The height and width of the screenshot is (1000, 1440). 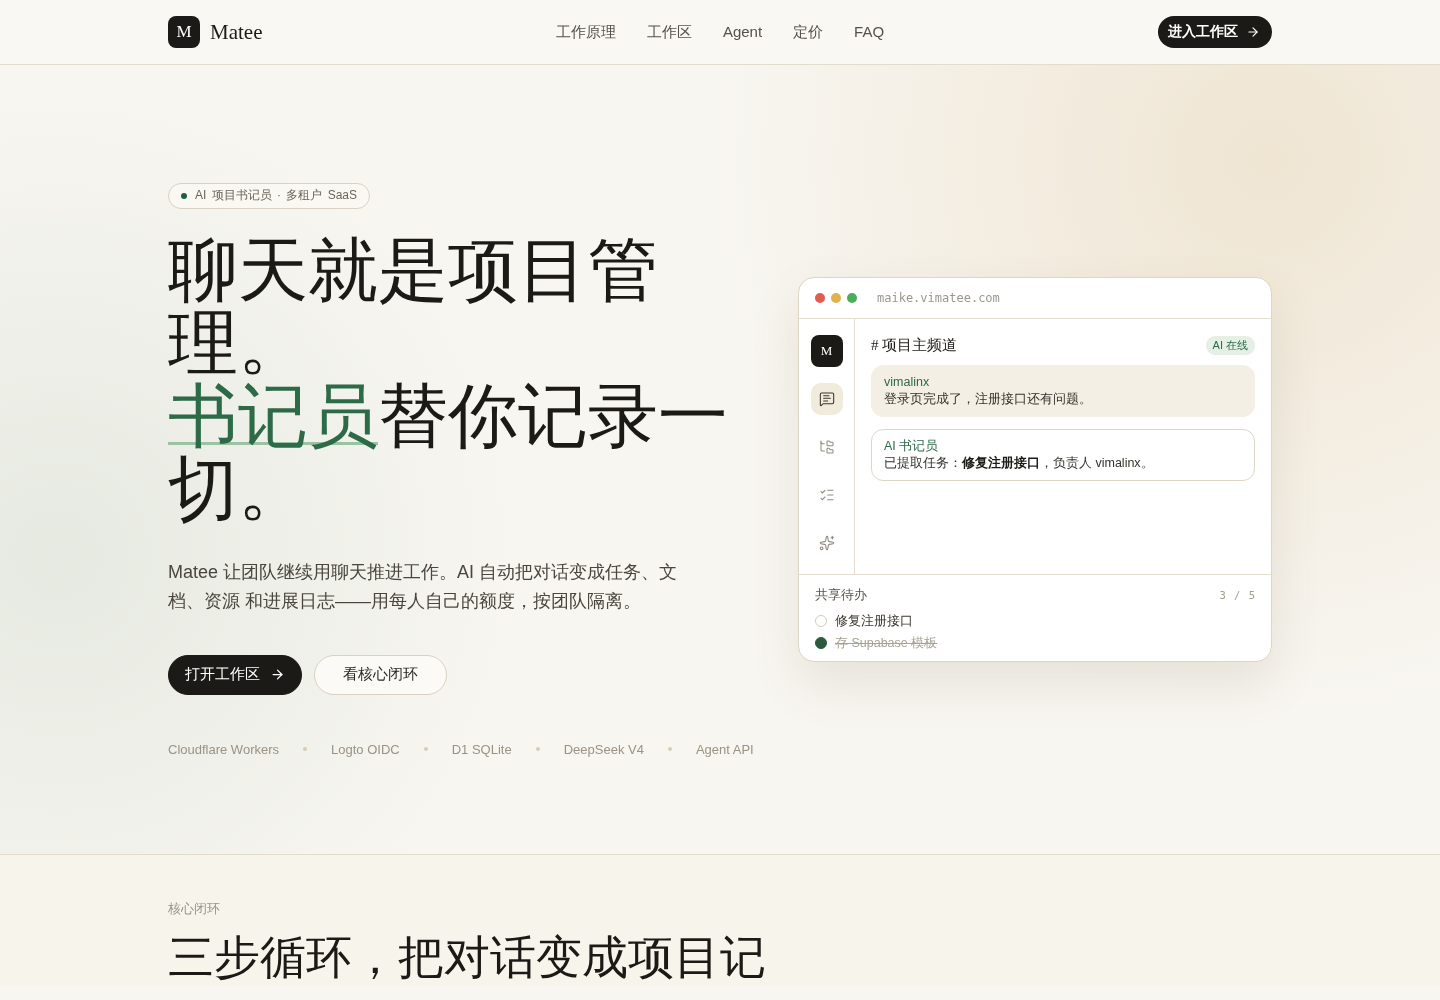 I want to click on nav-link: Agent, so click(x=742, y=32).